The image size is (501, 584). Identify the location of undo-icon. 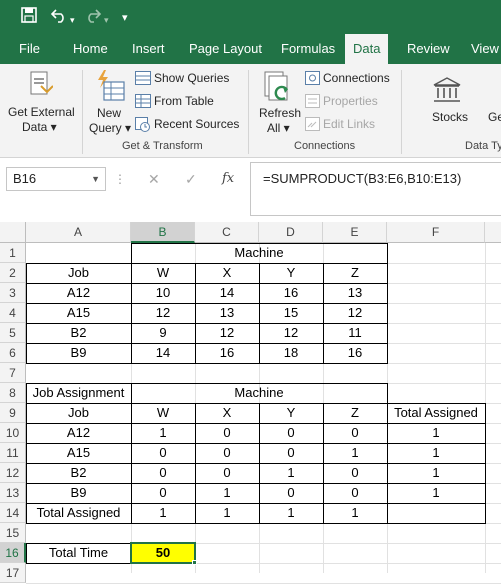
(59, 18).